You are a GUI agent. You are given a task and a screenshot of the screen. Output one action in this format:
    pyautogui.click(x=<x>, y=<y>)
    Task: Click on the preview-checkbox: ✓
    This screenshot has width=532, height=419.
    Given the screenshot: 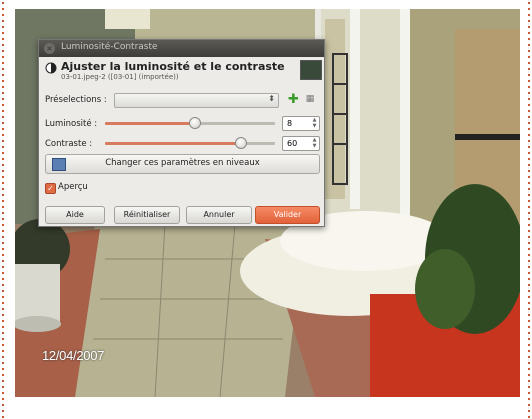 What is the action you would take?
    pyautogui.click(x=50, y=188)
    